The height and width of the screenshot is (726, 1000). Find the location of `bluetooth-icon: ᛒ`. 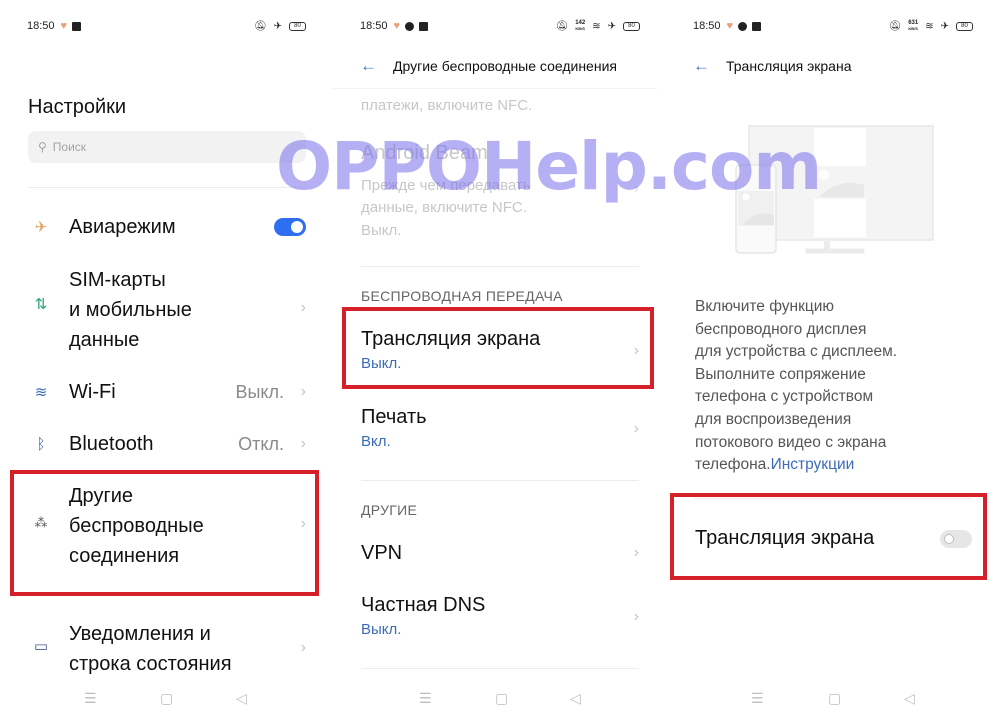

bluetooth-icon: ᛒ is located at coordinates (41, 444).